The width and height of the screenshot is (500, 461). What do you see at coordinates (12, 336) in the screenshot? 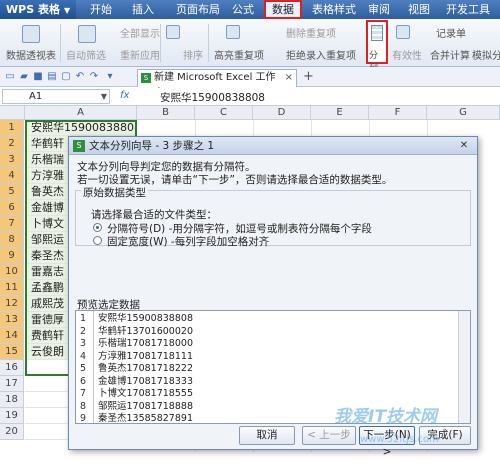
I see `row-header: 14` at bounding box center [12, 336].